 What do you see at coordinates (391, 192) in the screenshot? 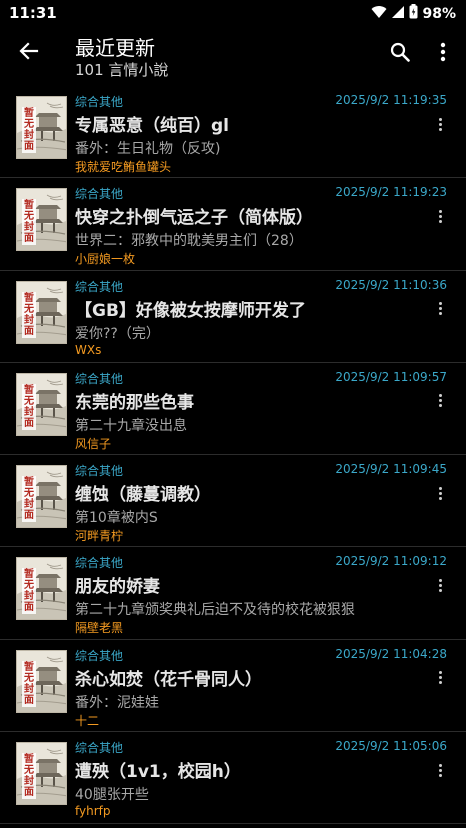
I see `book-update-time: 2025/9/2 11:19:23` at bounding box center [391, 192].